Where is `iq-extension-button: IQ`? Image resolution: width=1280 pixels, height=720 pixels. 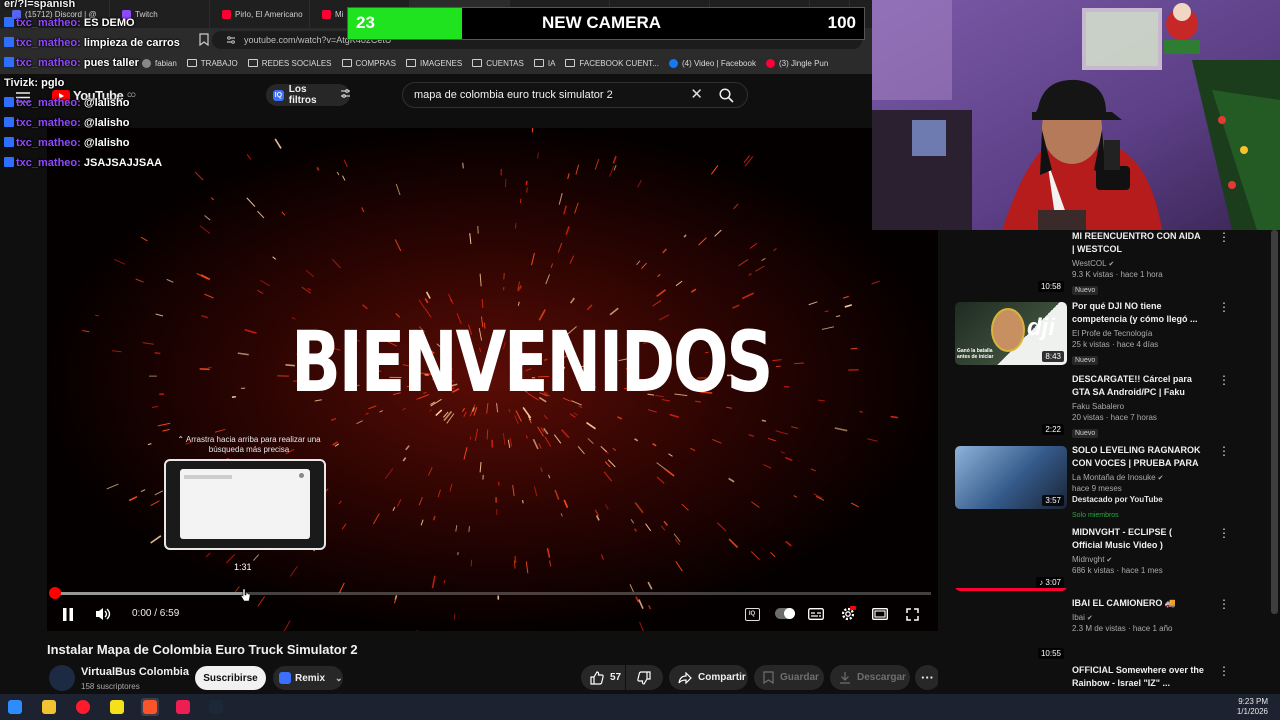
iq-extension-button: IQ is located at coordinates (752, 614).